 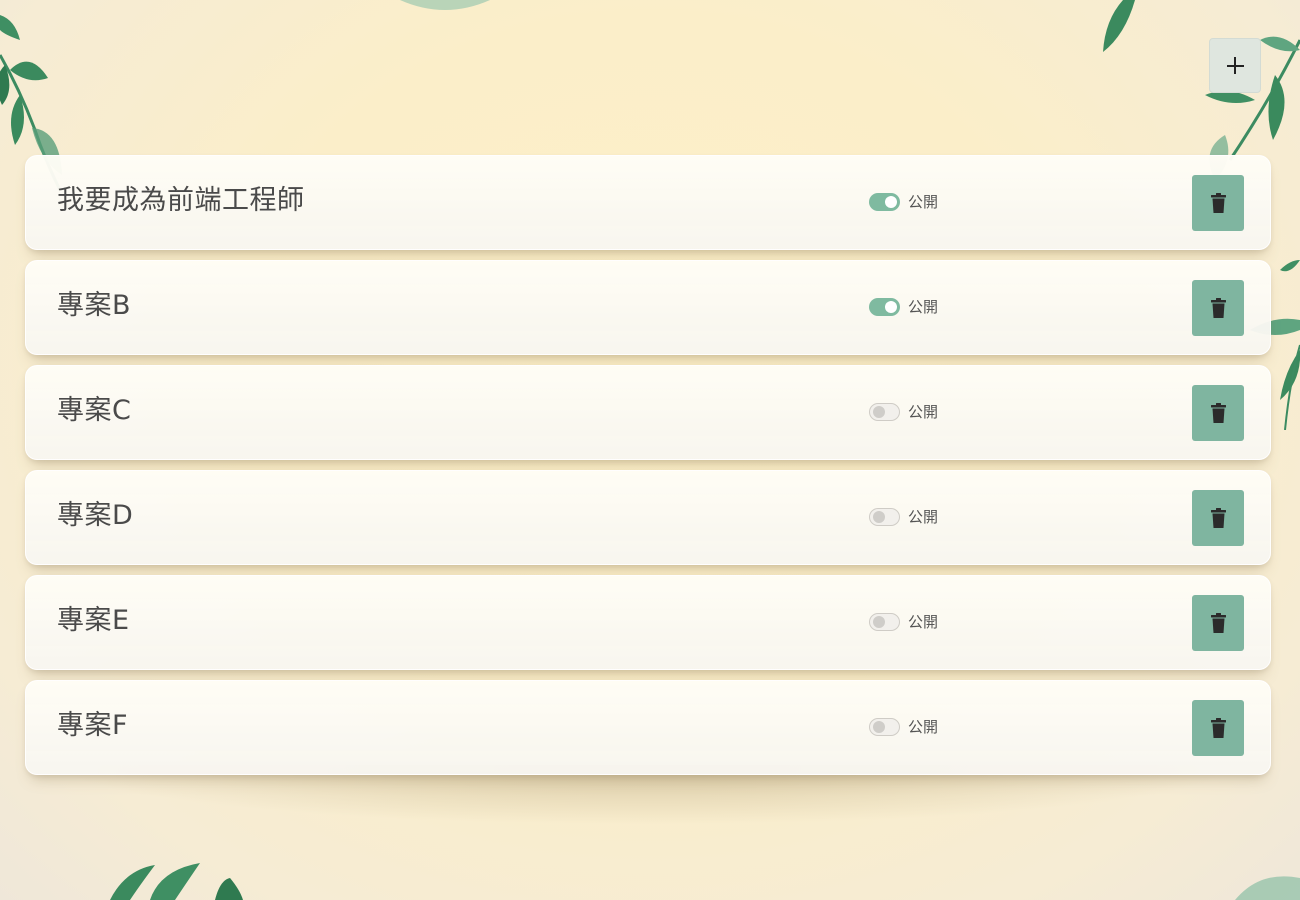 What do you see at coordinates (93, 620) in the screenshot?
I see `item-title: 專案E` at bounding box center [93, 620].